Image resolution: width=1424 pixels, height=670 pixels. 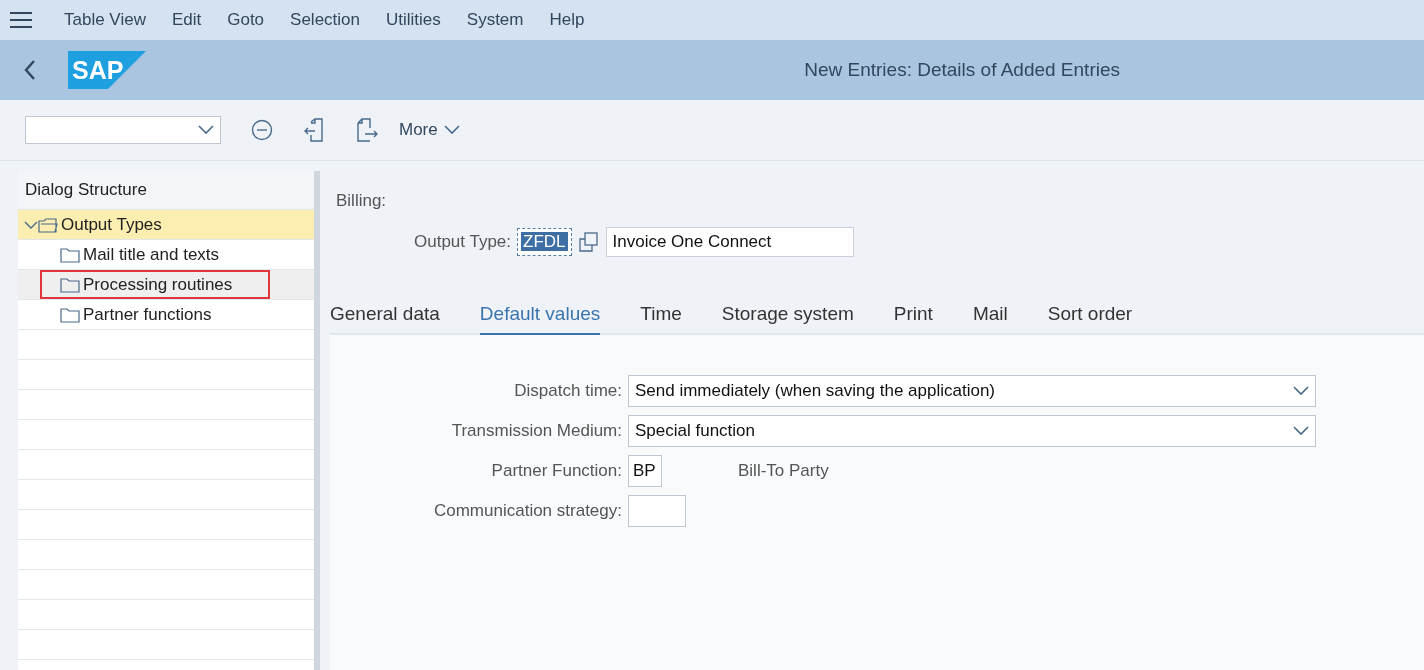 What do you see at coordinates (111, 224) in the screenshot?
I see `tree-node-label: Output Types` at bounding box center [111, 224].